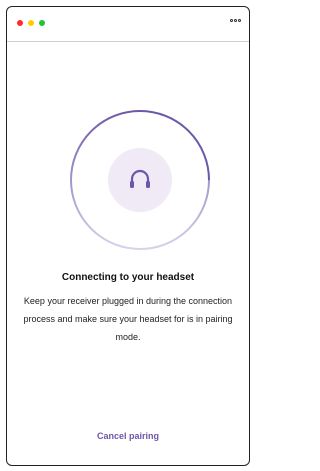 Image resolution: width=320 pixels, height=471 pixels. I want to click on pairing-progress-ring, so click(140, 180).